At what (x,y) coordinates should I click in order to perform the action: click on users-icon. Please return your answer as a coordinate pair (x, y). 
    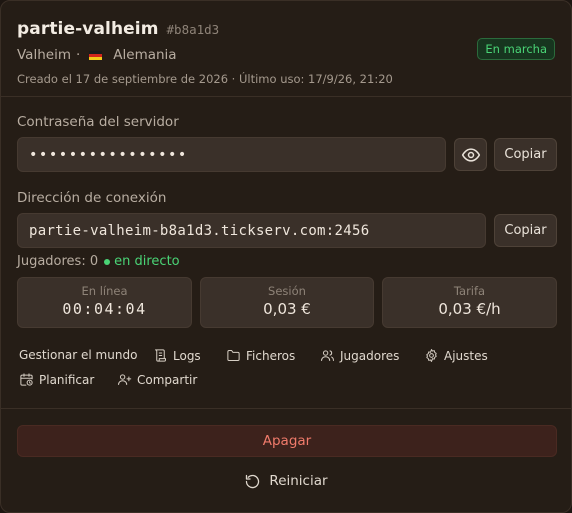
    Looking at the image, I should click on (327, 355).